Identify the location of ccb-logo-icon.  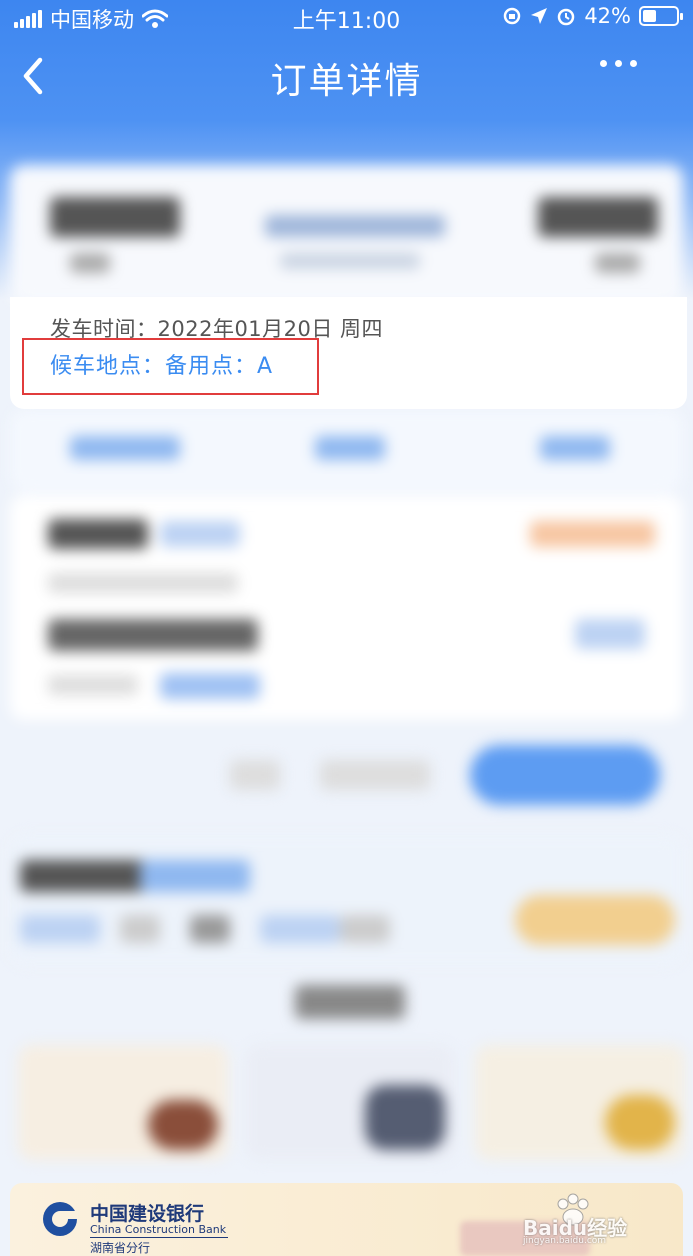
(60, 1219).